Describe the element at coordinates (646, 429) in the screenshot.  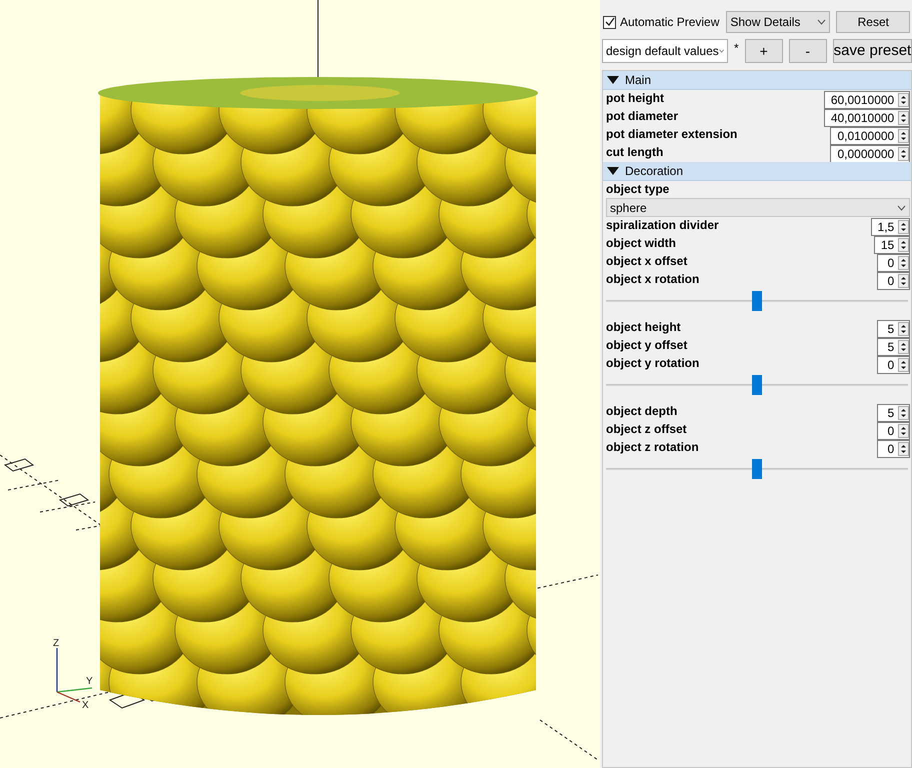
I see `parameter-label: object z offset` at that location.